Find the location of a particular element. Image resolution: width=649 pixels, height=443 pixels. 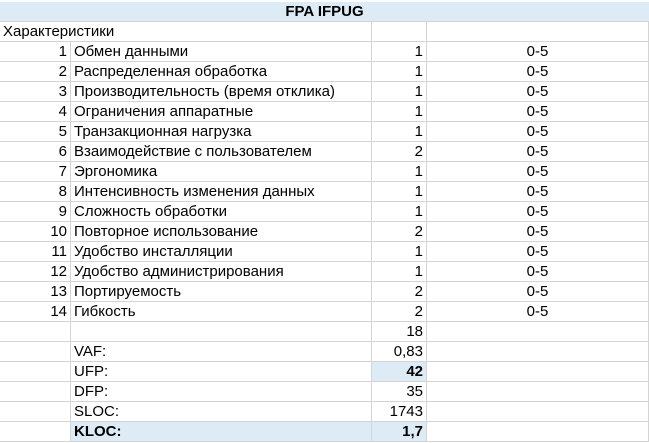

table-row: 12 Удобство администрирования 1 0-5 is located at coordinates (324, 272).